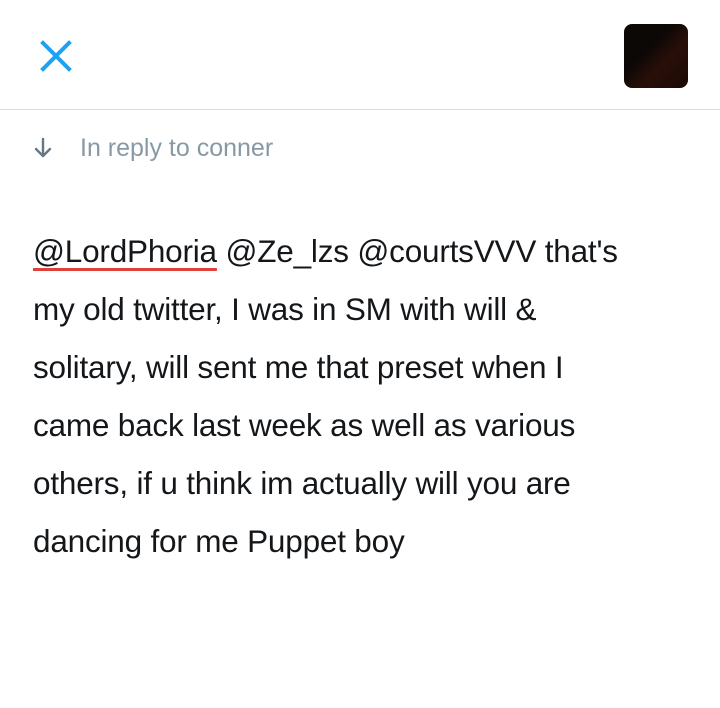 The width and height of the screenshot is (720, 708). What do you see at coordinates (577, 251) in the screenshot?
I see `tweet-line-1-text: that's` at bounding box center [577, 251].